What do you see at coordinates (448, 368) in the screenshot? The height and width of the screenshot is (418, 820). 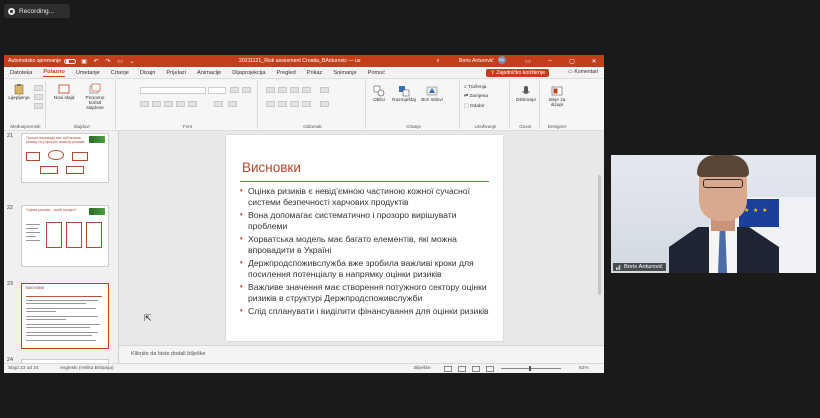 I see `normal-view-icon` at bounding box center [448, 368].